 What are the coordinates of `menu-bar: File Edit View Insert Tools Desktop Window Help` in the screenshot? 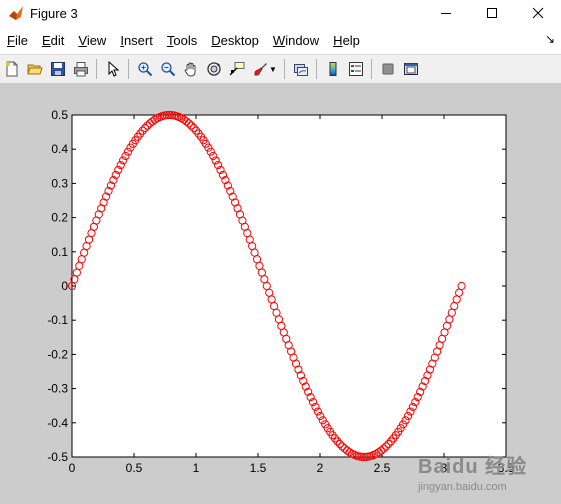 It's located at (280, 40).